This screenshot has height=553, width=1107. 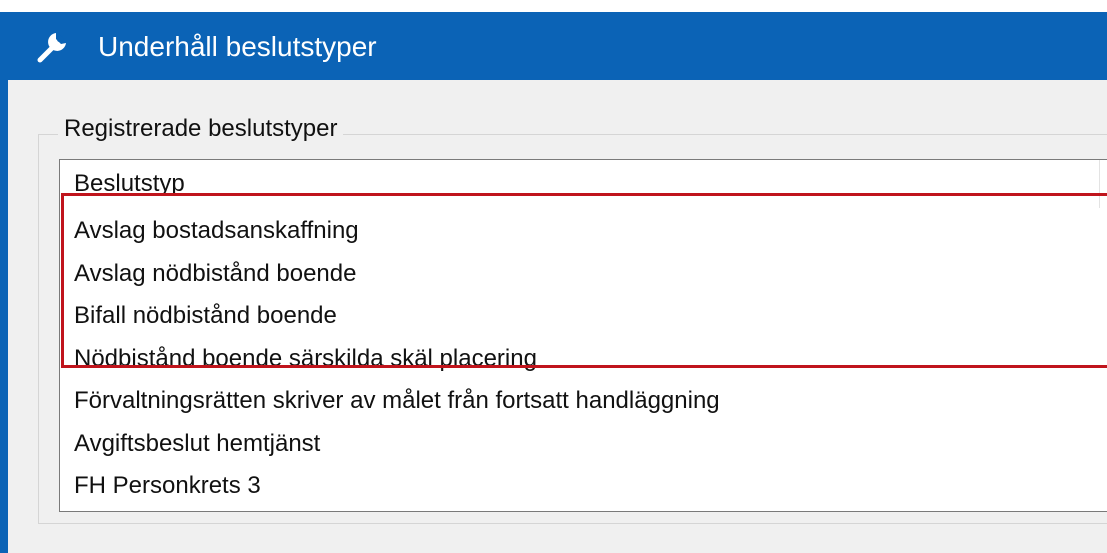 I want to click on column-header-label: Beslutstyp, so click(x=129, y=183).